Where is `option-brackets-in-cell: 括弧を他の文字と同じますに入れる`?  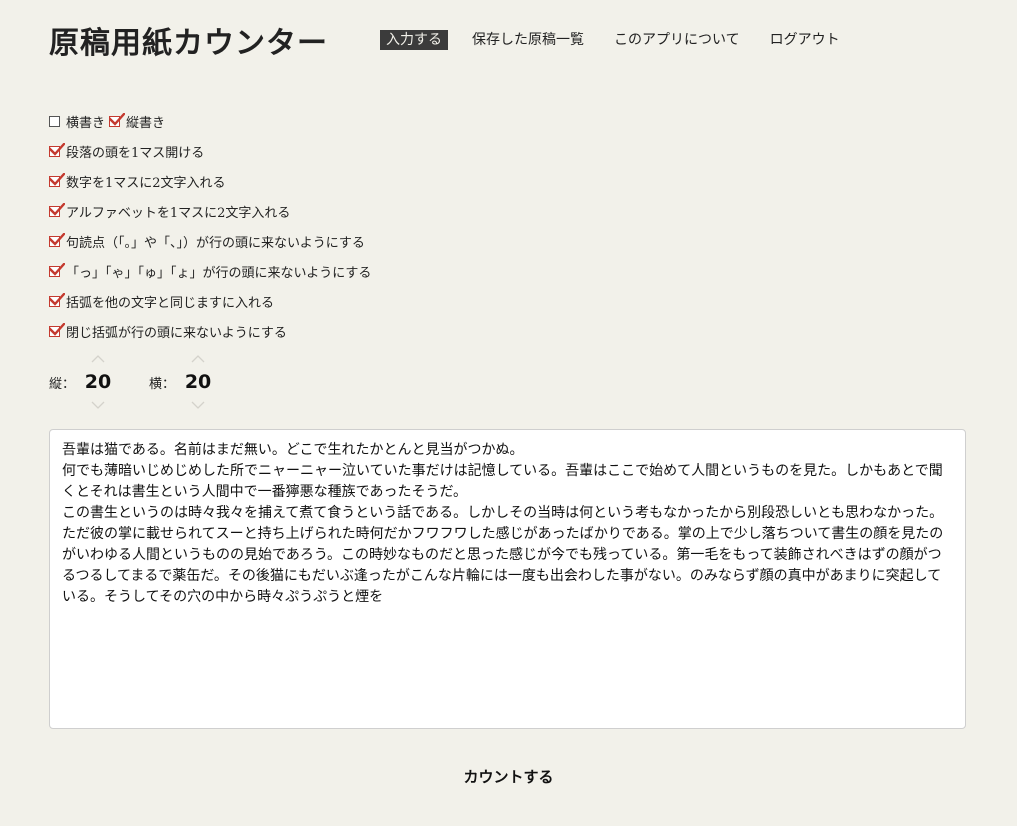
option-brackets-in-cell: 括弧を他の文字と同じますに入れる is located at coordinates (161, 301).